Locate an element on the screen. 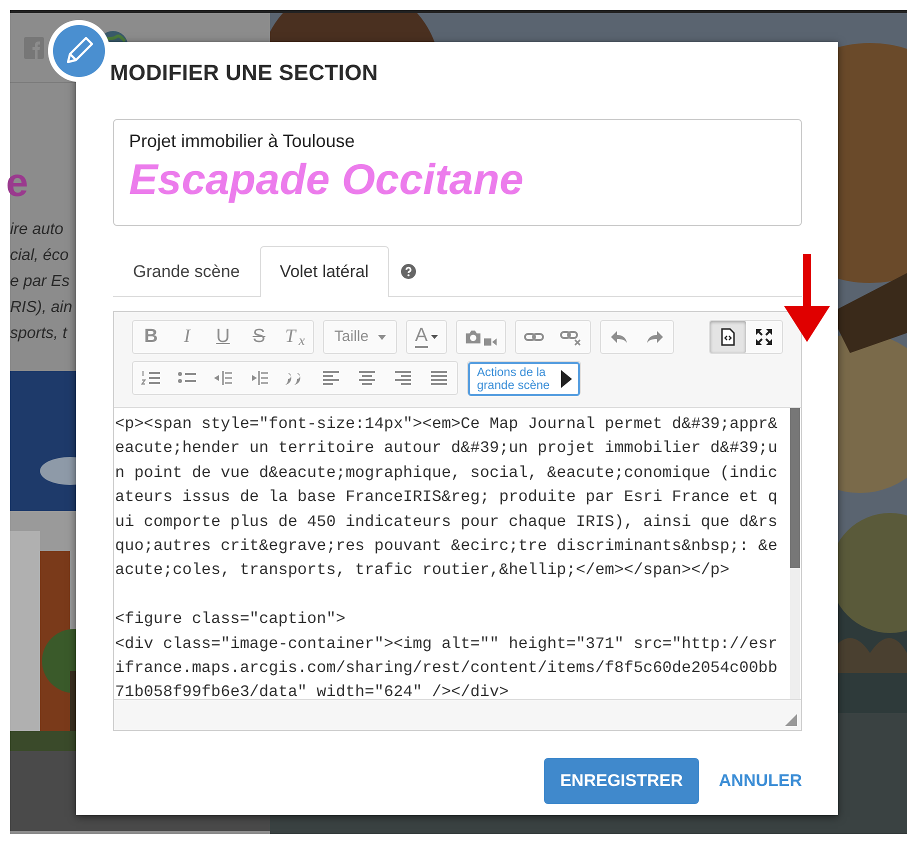  body-text: ire auto is located at coordinates (37, 230).